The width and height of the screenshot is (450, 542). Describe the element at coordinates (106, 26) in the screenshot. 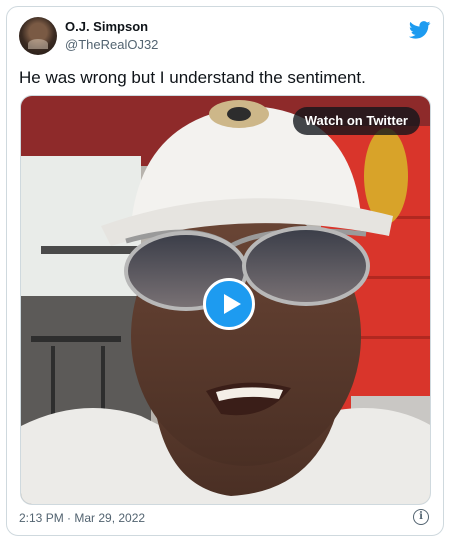

I see `author-name: O.J. Simpson` at that location.